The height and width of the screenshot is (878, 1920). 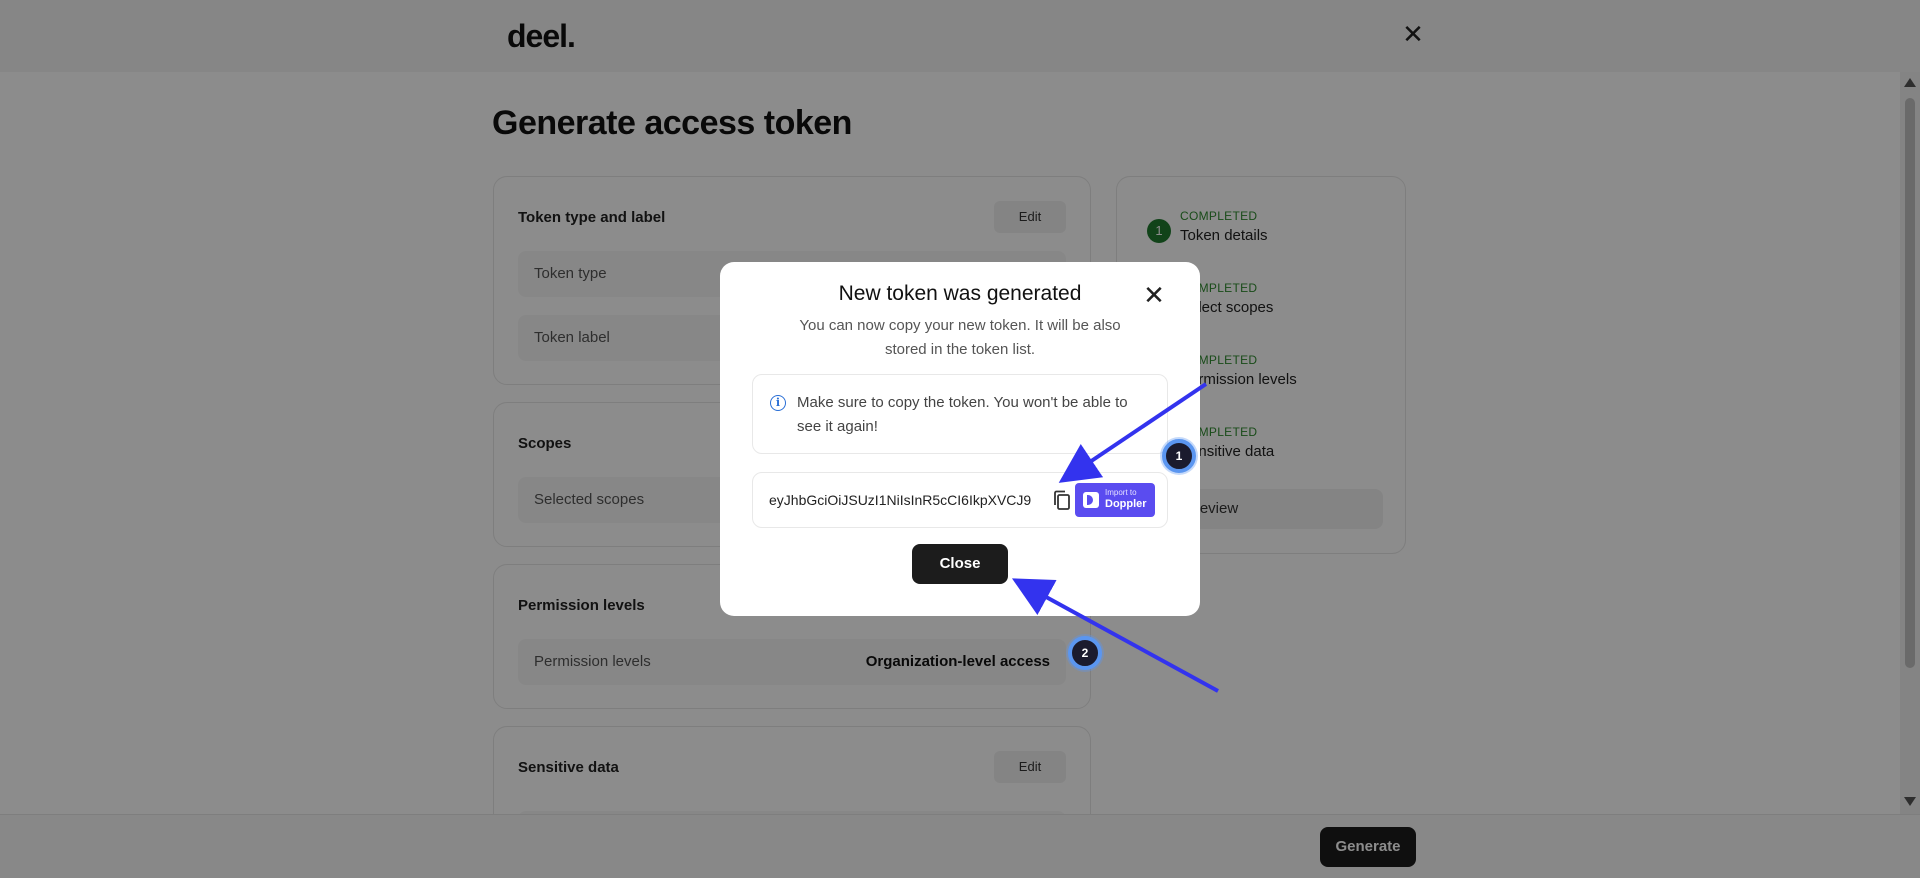 I want to click on close-button: Close, so click(x=960, y=564).